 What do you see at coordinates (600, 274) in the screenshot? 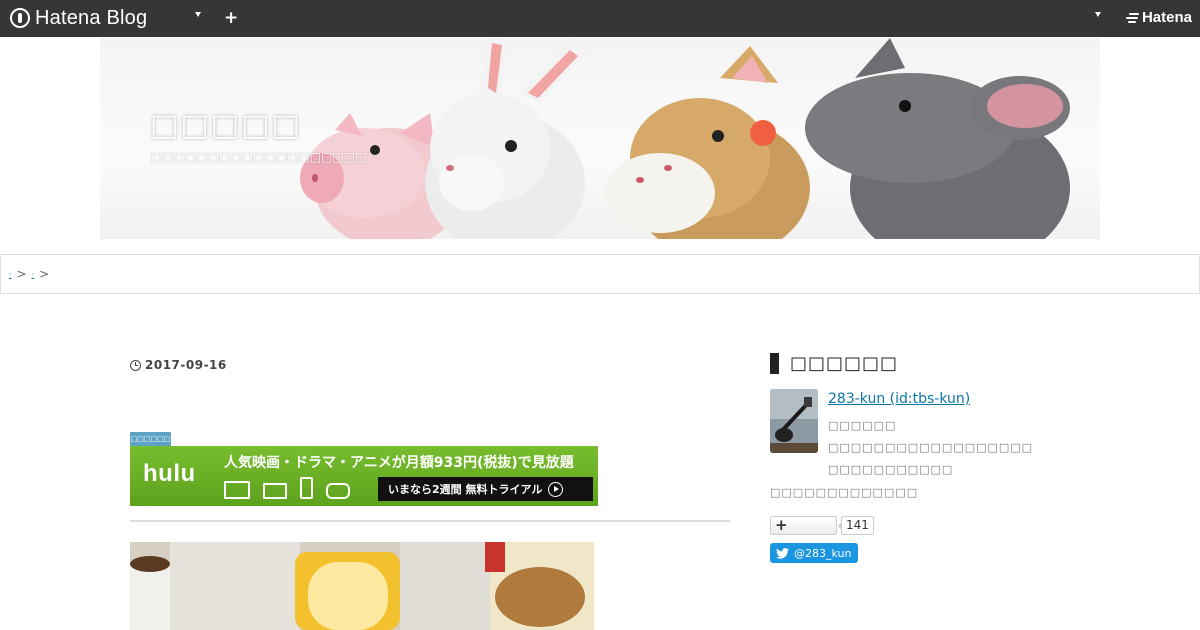
I see `breadcrumb: · > · >` at bounding box center [600, 274].